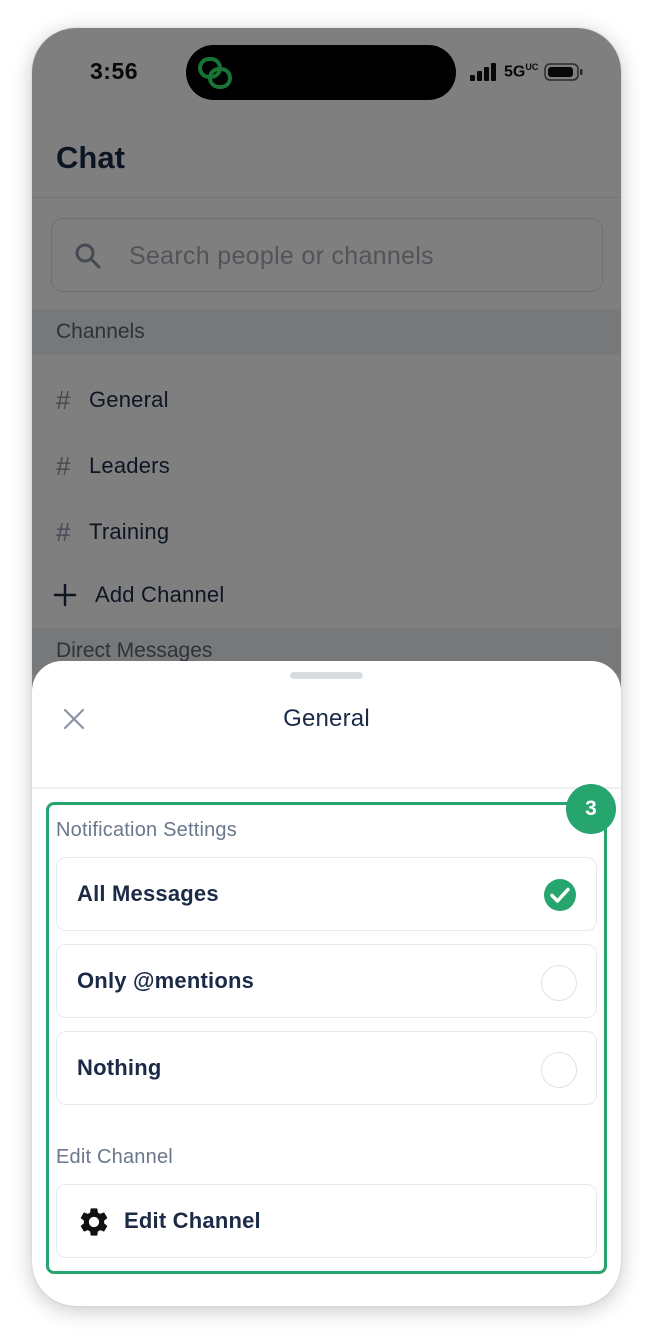  What do you see at coordinates (146, 830) in the screenshot?
I see `notification-settings-label: Notification Settings` at bounding box center [146, 830].